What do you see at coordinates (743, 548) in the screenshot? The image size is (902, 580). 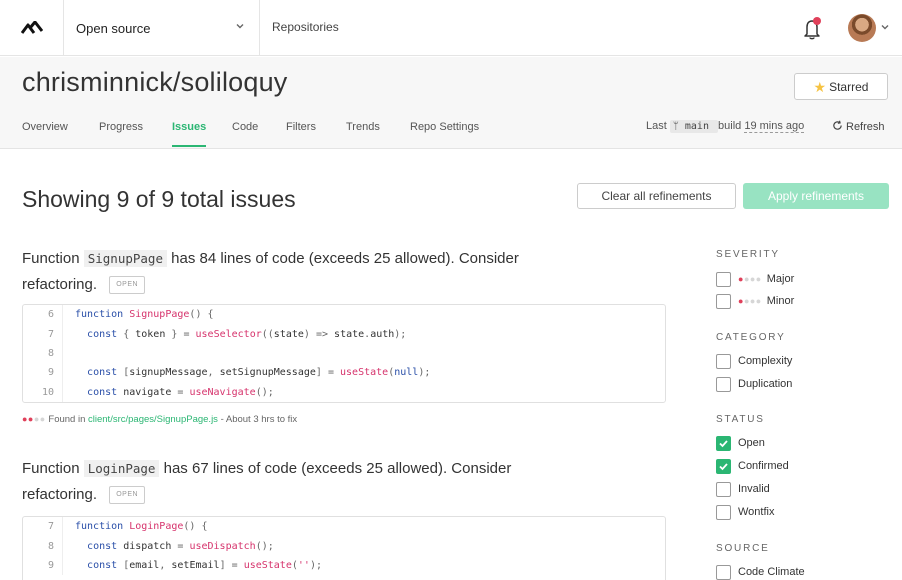 I see `source-heading: SOURCE` at bounding box center [743, 548].